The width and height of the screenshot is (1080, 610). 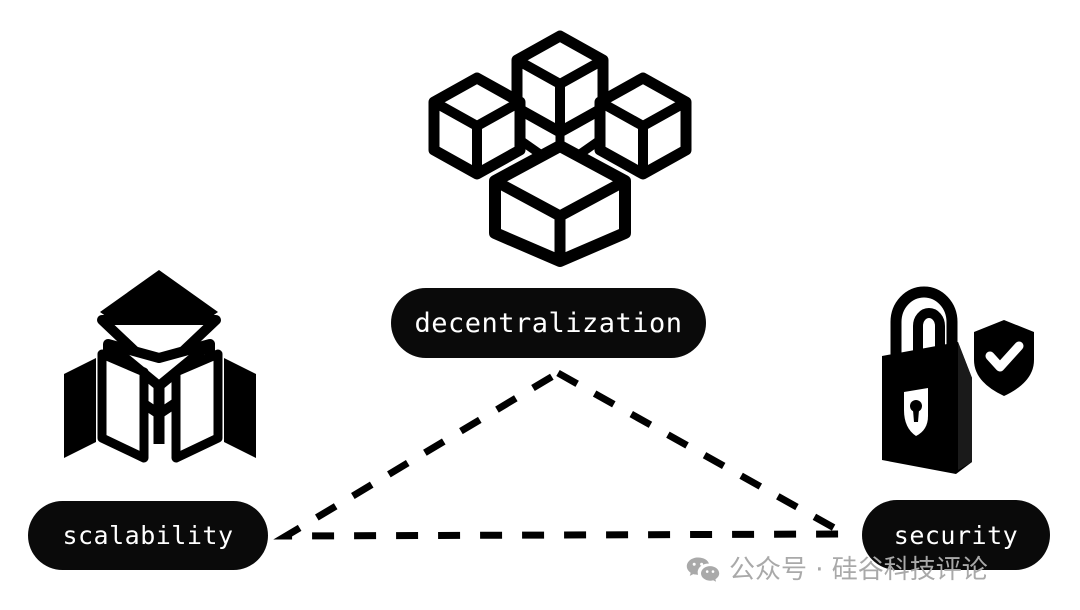 What do you see at coordinates (1004, 358) in the screenshot?
I see `shield-check-icon` at bounding box center [1004, 358].